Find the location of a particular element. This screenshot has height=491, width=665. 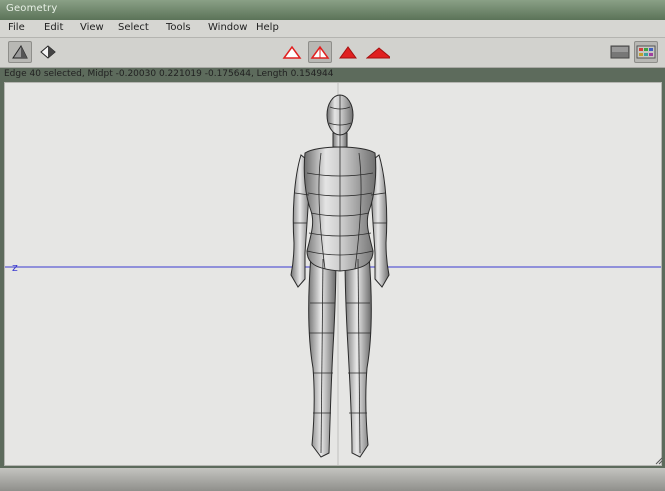

menu-tools: Tools is located at coordinates (178, 27).